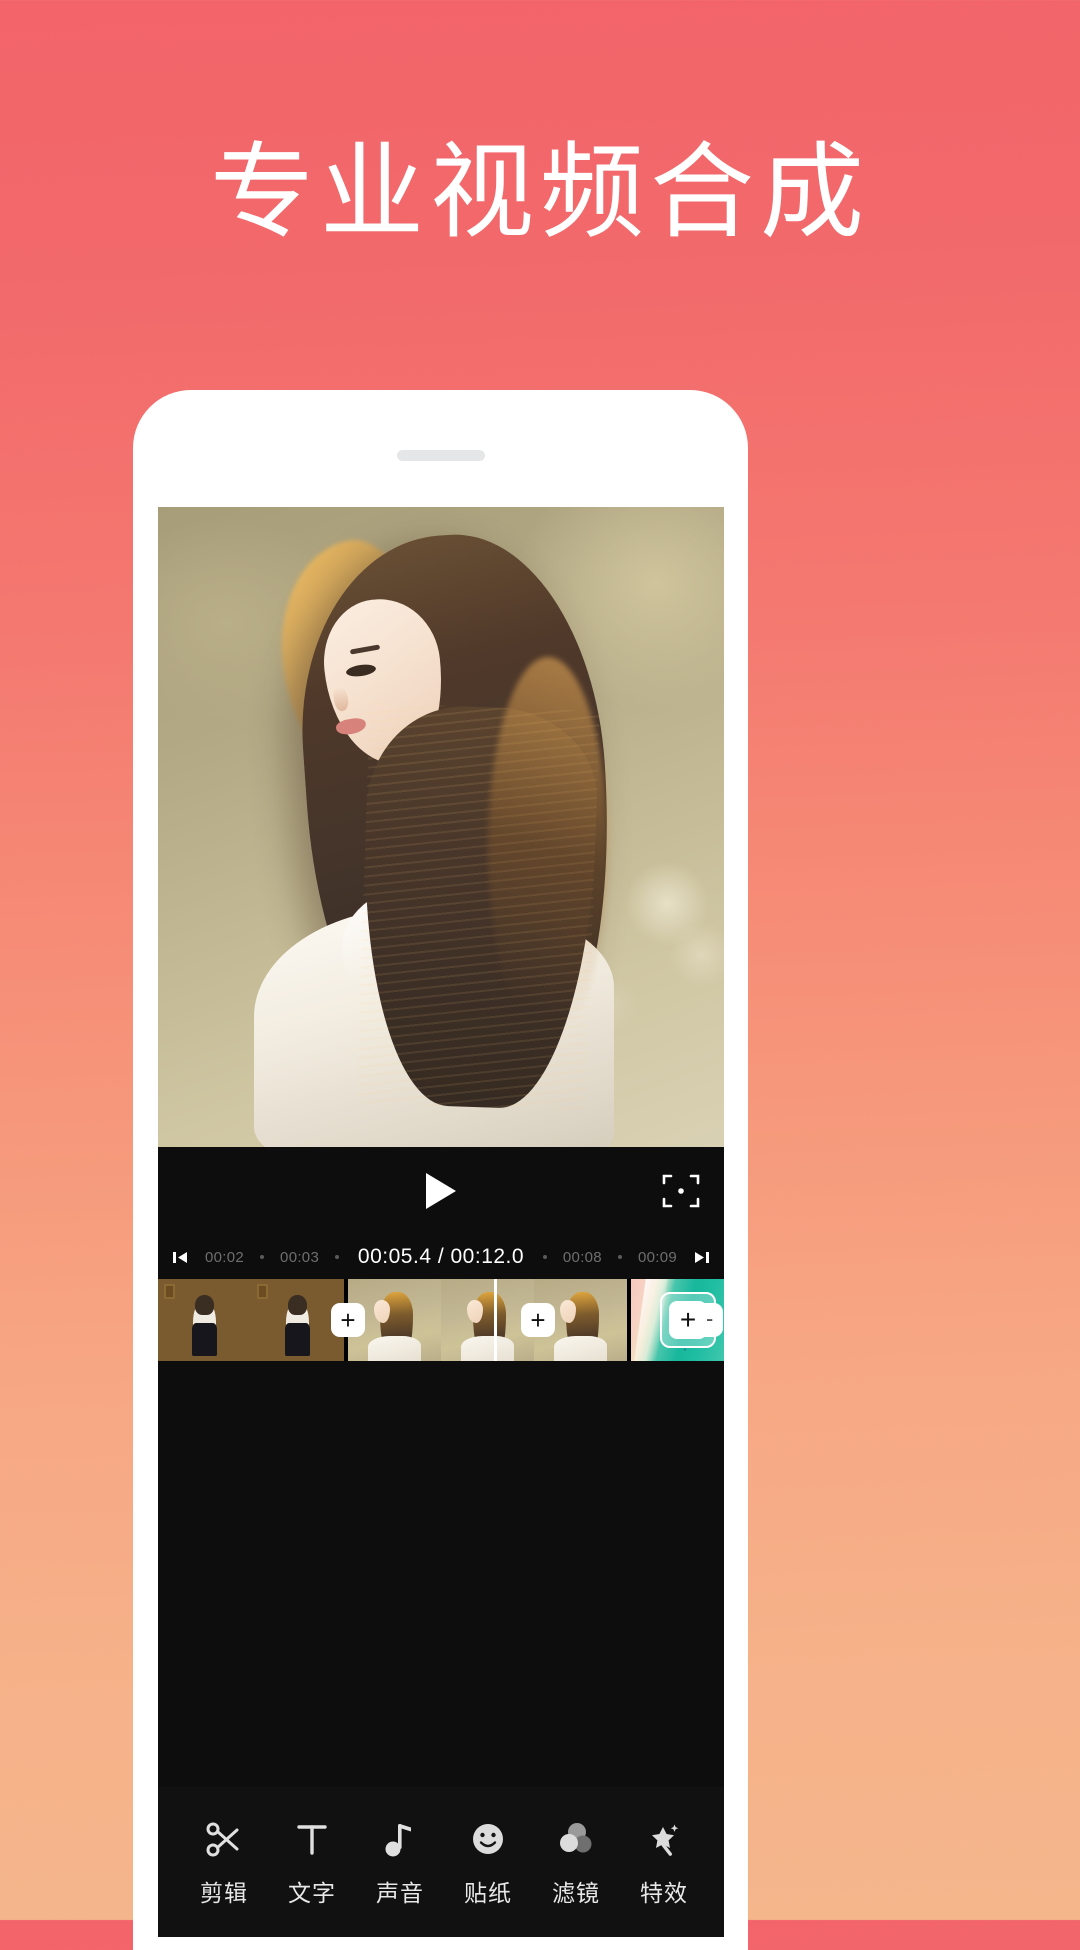 Image resolution: width=1080 pixels, height=1950 pixels. What do you see at coordinates (664, 1894) in the screenshot?
I see `tool-label: 特效` at bounding box center [664, 1894].